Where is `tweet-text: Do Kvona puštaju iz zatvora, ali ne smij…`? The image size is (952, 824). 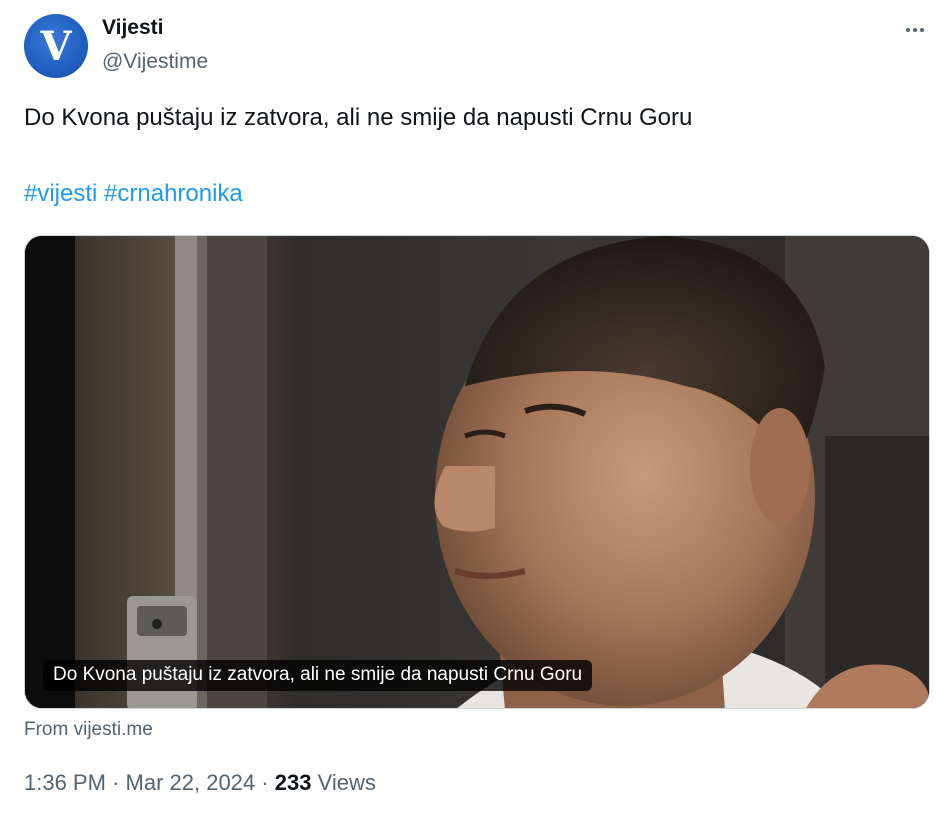 tweet-text: Do Kvona puštaju iz zatvora, ali ne smij… is located at coordinates (358, 117).